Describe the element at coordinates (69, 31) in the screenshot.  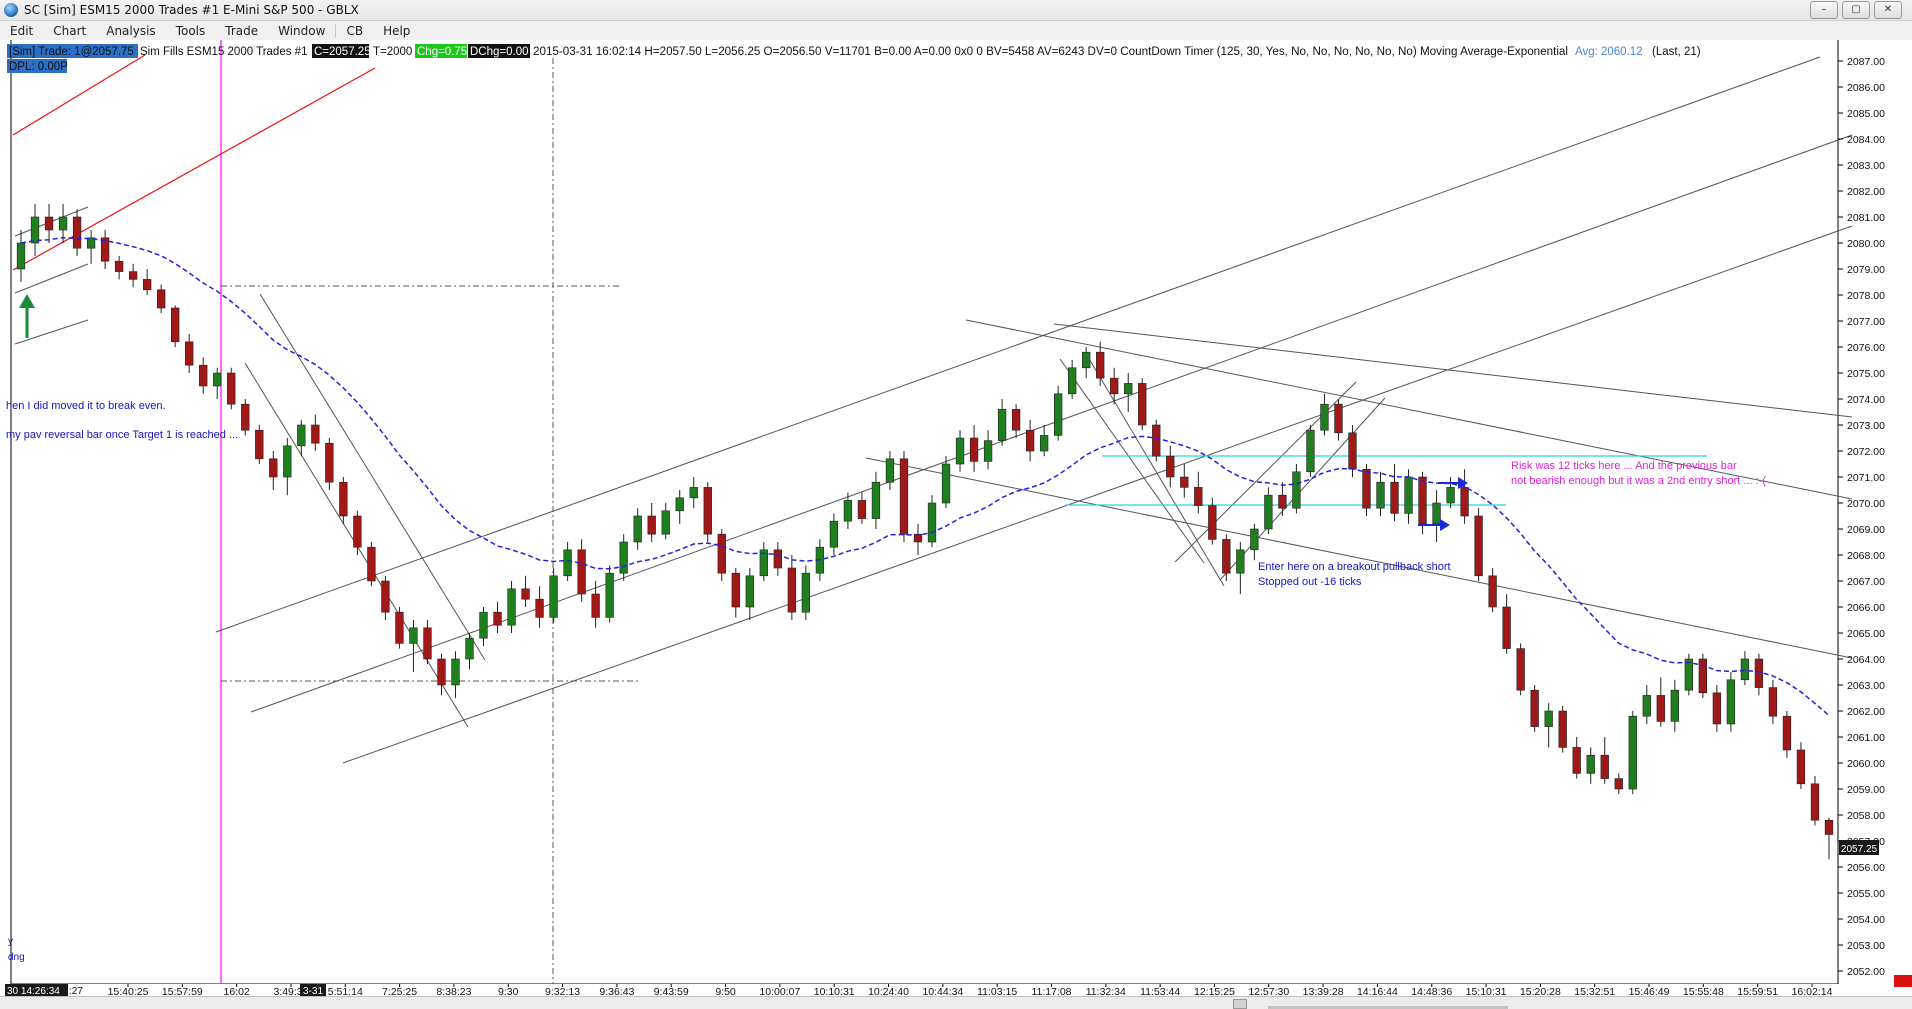
I see `menu-chart: Chart` at that location.